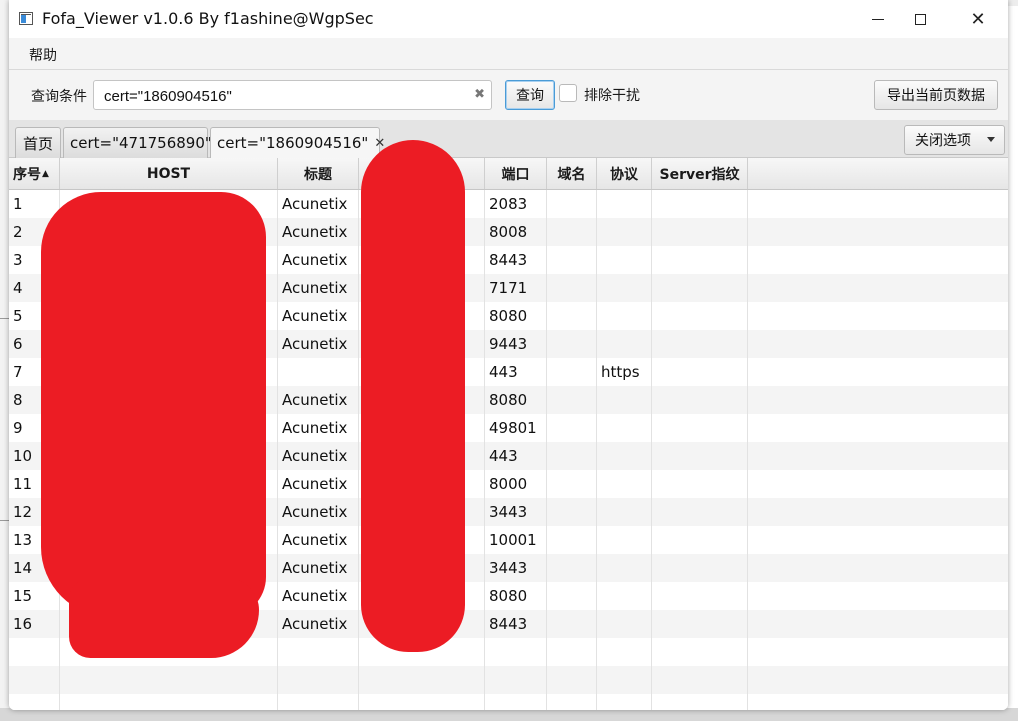 The image size is (1018, 721). What do you see at coordinates (516, 173) in the screenshot?
I see `column-header-port: 端口` at bounding box center [516, 173].